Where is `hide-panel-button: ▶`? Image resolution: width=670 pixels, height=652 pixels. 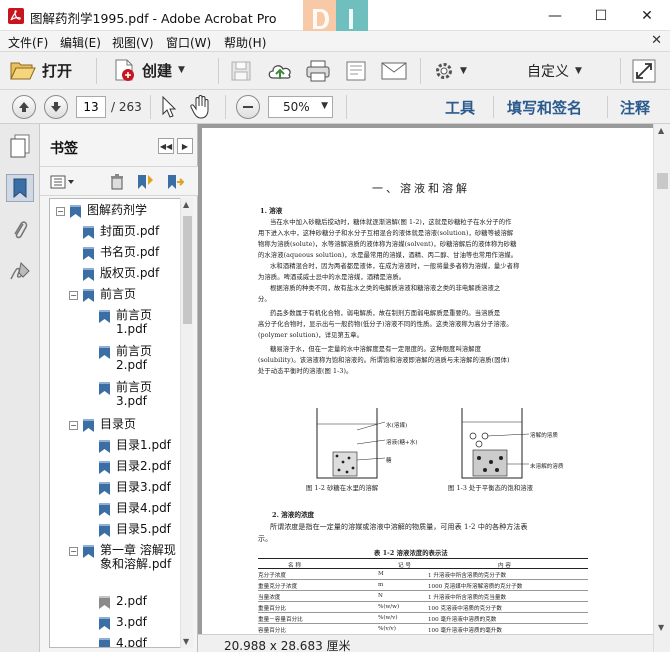
hide-panel-button: ▶ is located at coordinates (185, 146).